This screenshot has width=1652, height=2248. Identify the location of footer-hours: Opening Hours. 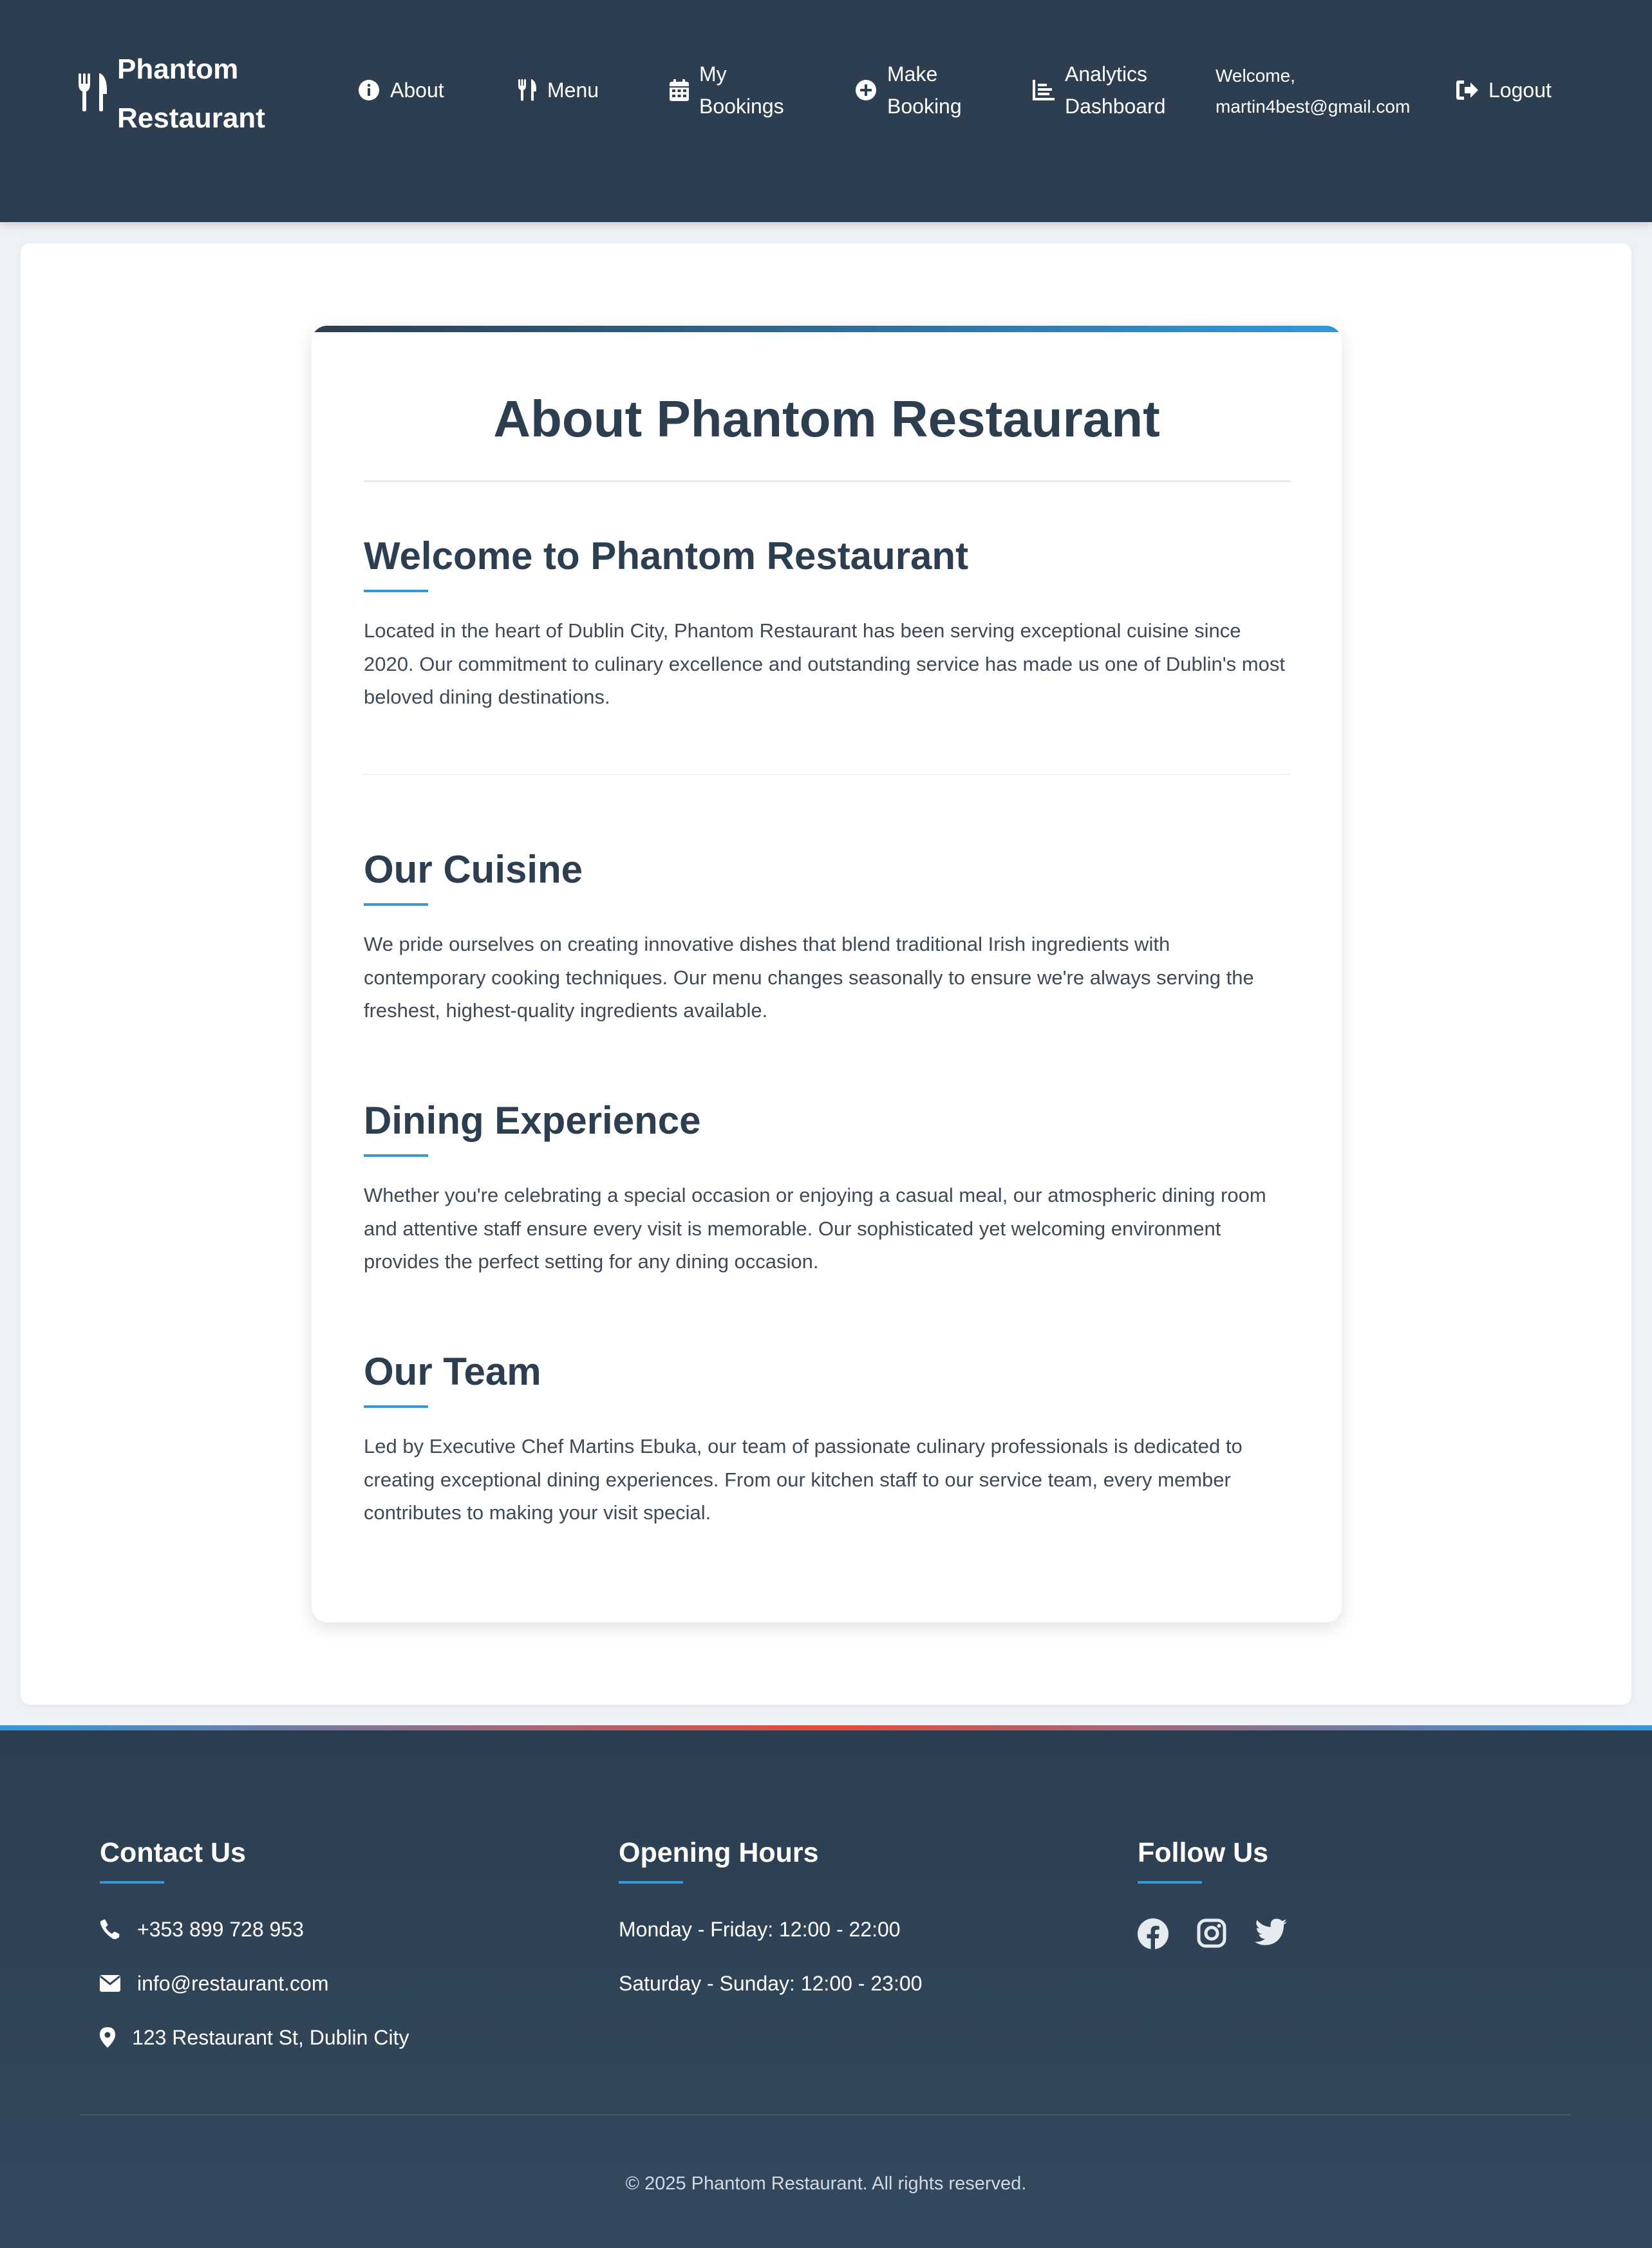
(719, 1858).